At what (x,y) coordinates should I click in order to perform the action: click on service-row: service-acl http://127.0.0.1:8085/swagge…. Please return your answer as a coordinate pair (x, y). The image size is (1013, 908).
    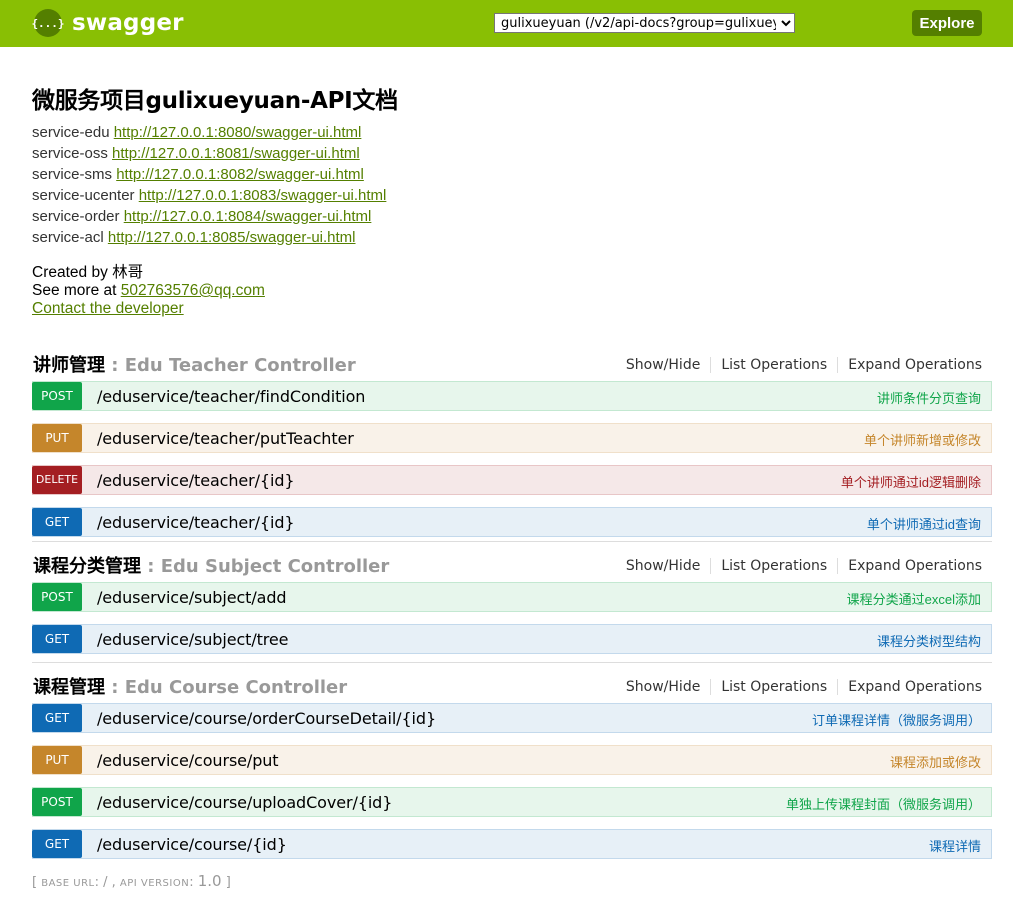
    Looking at the image, I should click on (512, 237).